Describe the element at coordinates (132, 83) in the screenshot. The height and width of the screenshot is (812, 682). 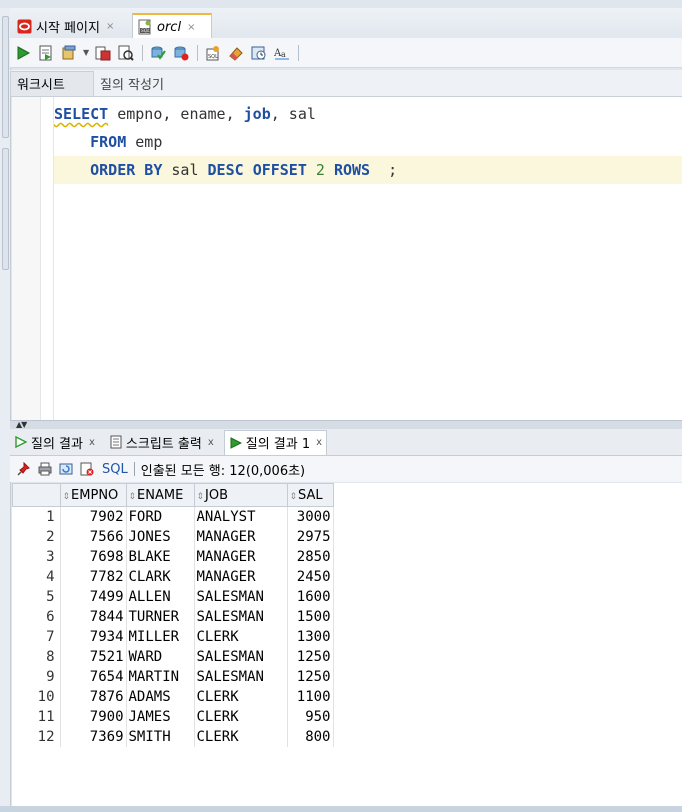
I see `tab-query-builder: 질의 작성기` at that location.